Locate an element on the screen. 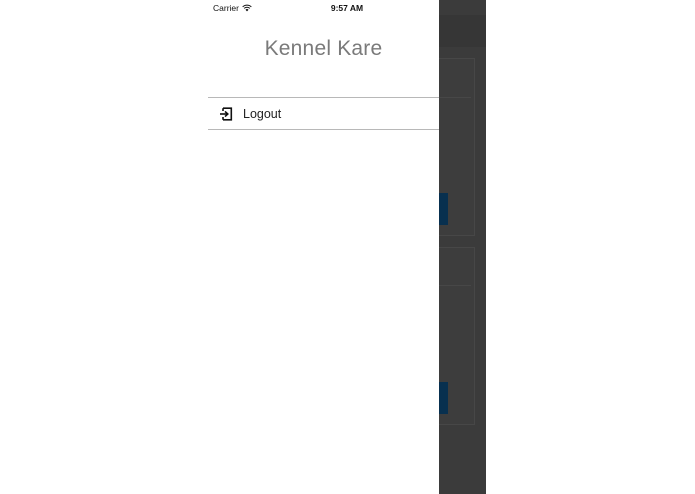  drawer-title: Kennel Kare is located at coordinates (323, 48).